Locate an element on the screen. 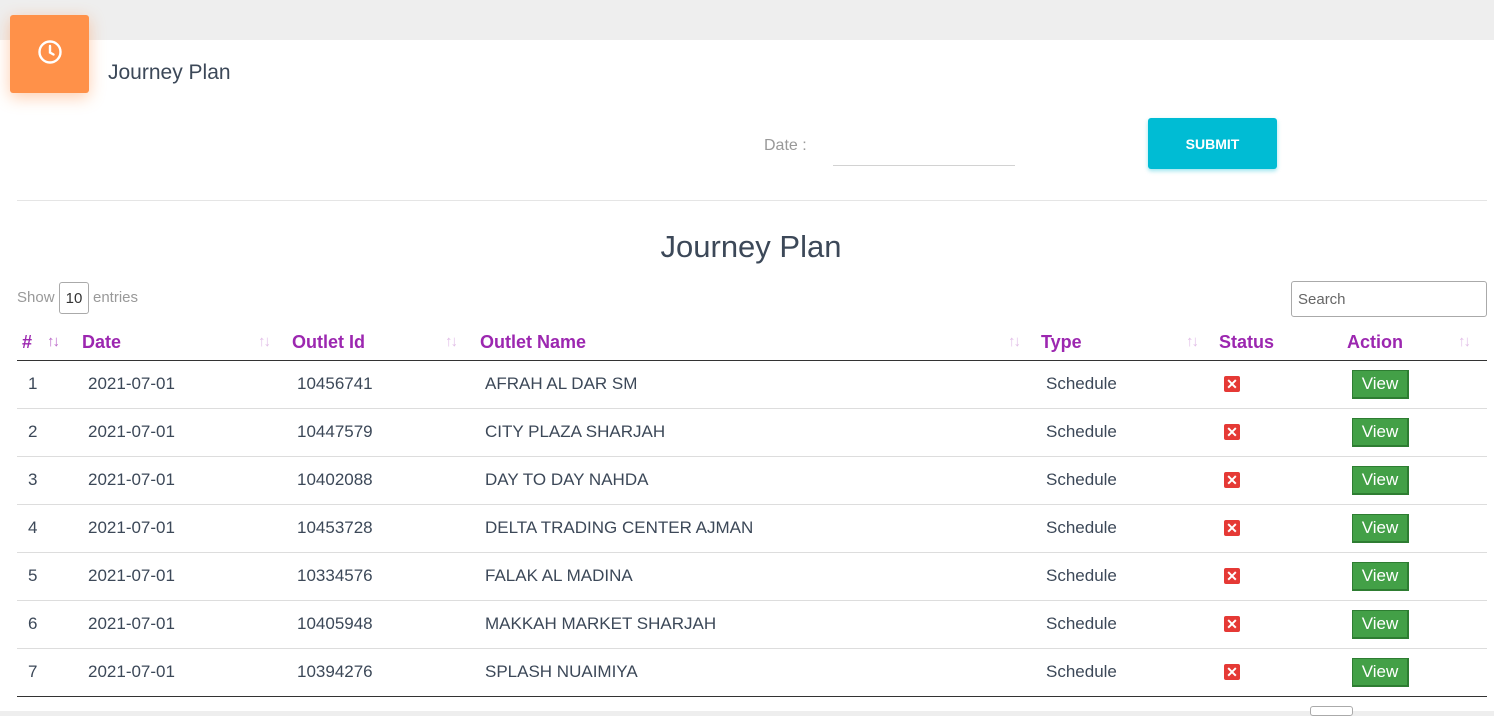 This screenshot has width=1494, height=716. cell-outlet-name: MAKKAH MARKET SHARJAH is located at coordinates (760, 624).